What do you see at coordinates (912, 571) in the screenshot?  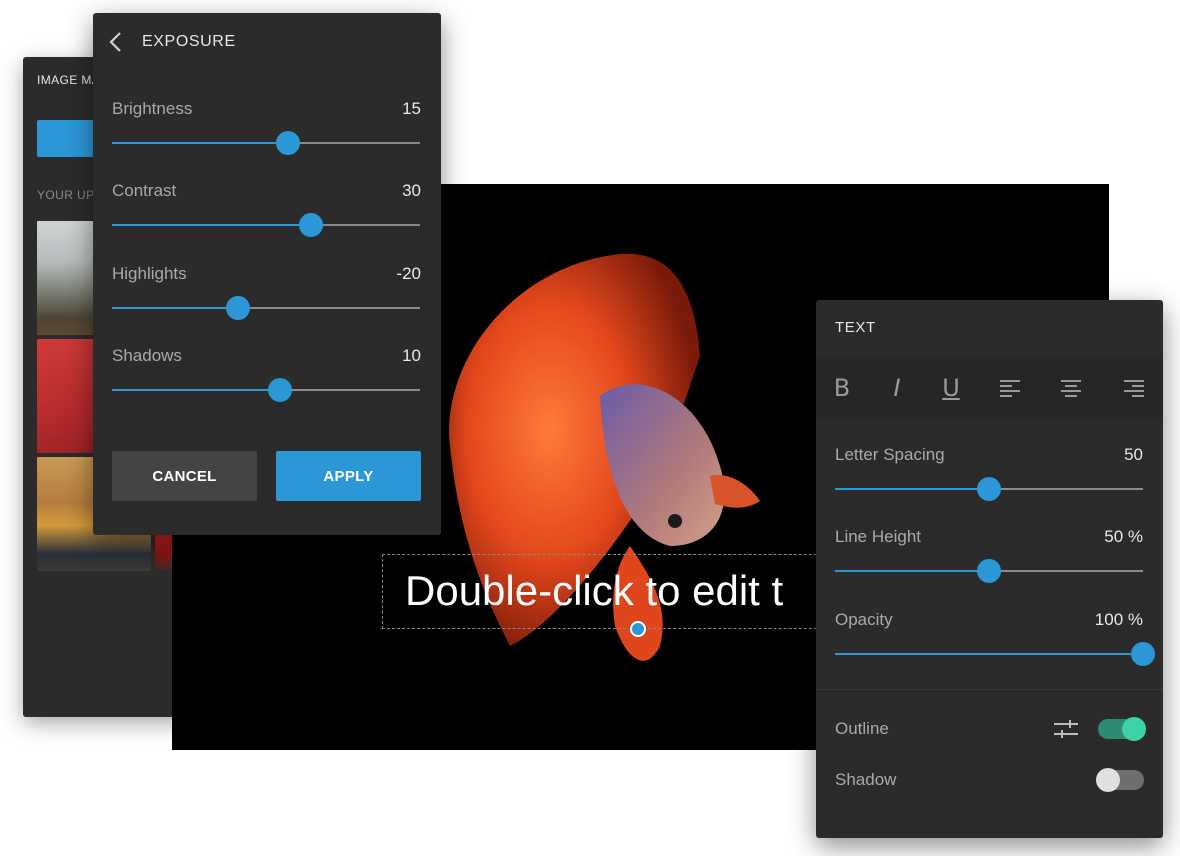 I see `line-height-slider-fill` at bounding box center [912, 571].